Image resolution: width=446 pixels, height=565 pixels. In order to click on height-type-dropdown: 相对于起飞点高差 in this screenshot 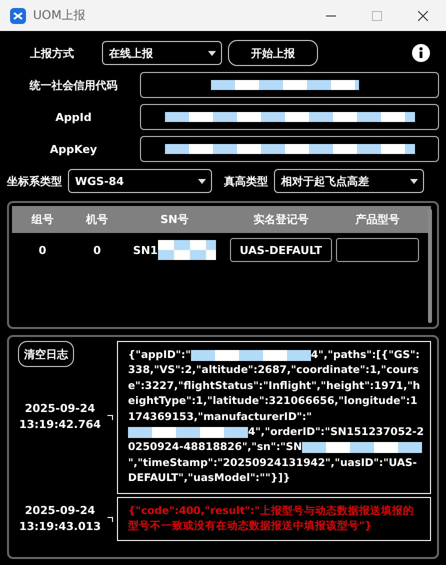, I will do `click(349, 181)`.